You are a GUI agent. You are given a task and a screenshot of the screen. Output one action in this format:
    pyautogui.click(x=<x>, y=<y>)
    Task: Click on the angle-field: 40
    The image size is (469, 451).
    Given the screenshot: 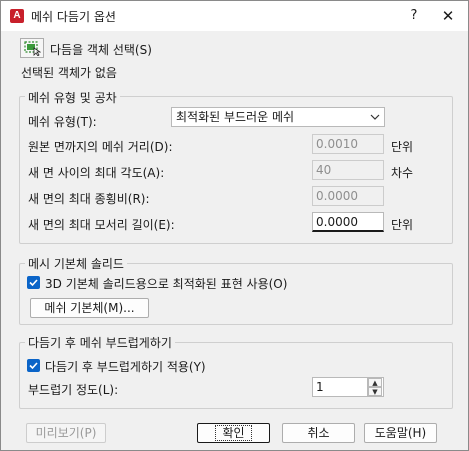 What is the action you would take?
    pyautogui.click(x=348, y=170)
    